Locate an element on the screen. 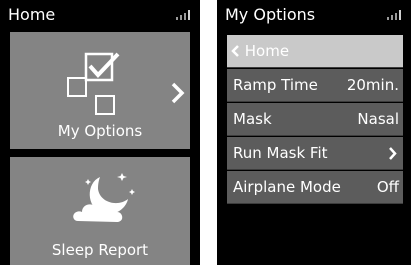 The height and width of the screenshot is (265, 411). tile-label: Sleep Report is located at coordinates (100, 250).